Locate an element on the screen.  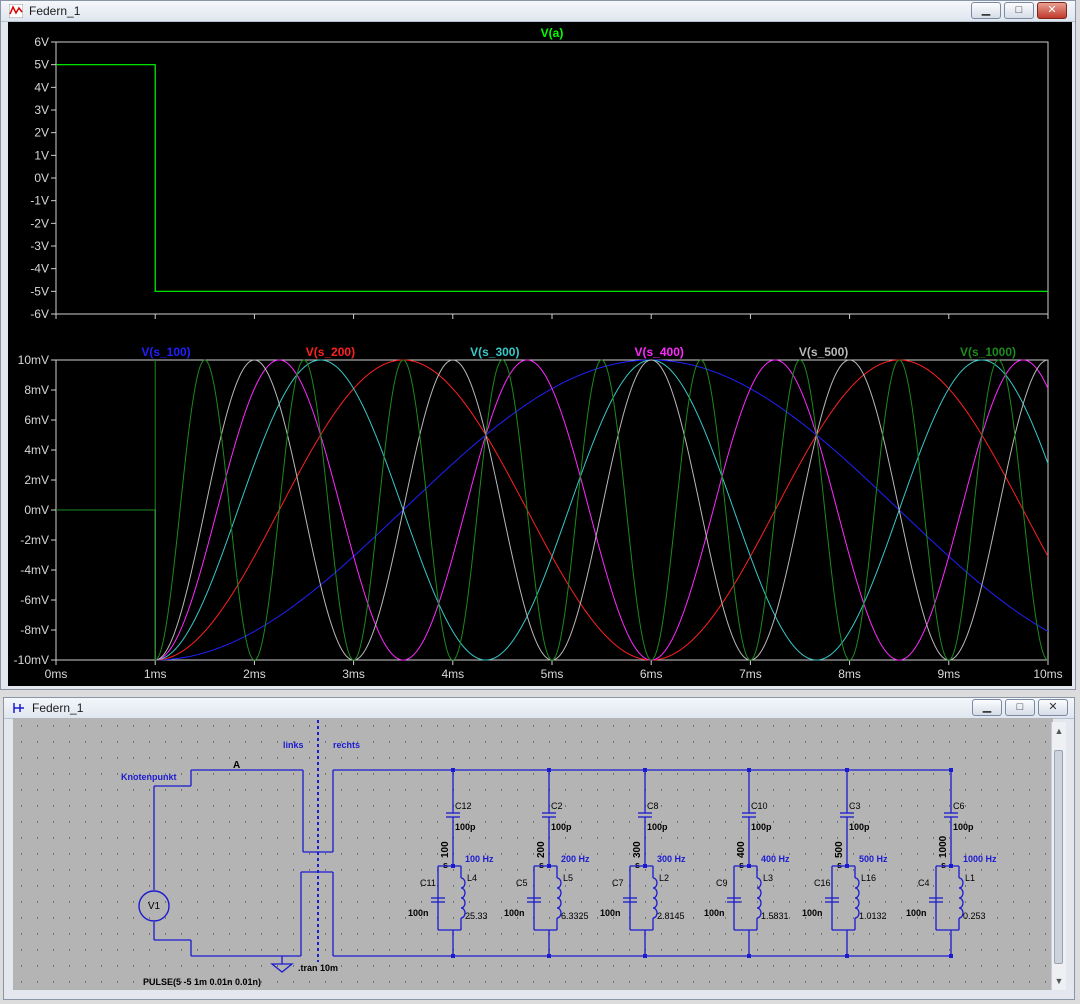
inductor-value: 25.33 is located at coordinates (476, 916).